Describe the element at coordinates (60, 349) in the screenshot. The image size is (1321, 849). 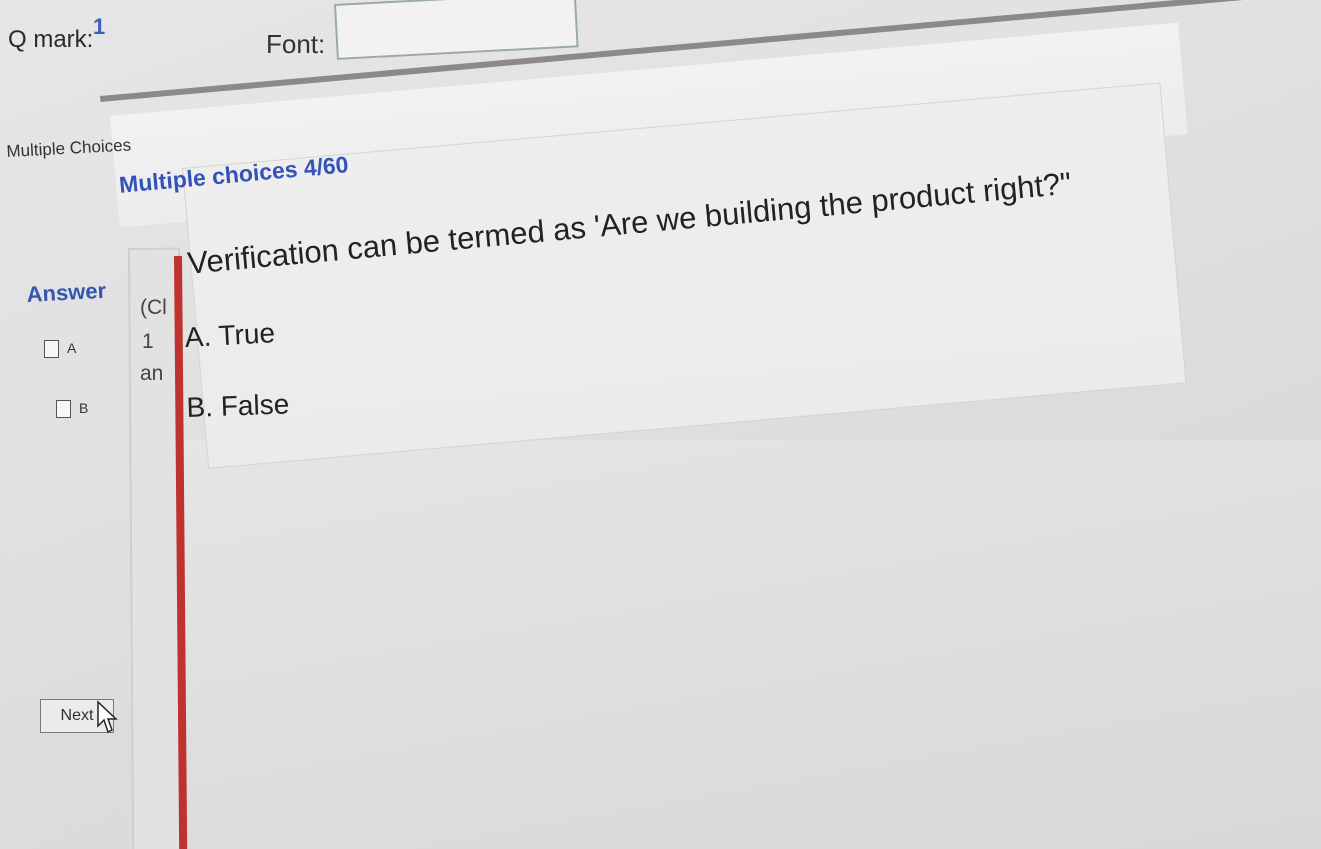
I see `answer-option-a: A` at that location.